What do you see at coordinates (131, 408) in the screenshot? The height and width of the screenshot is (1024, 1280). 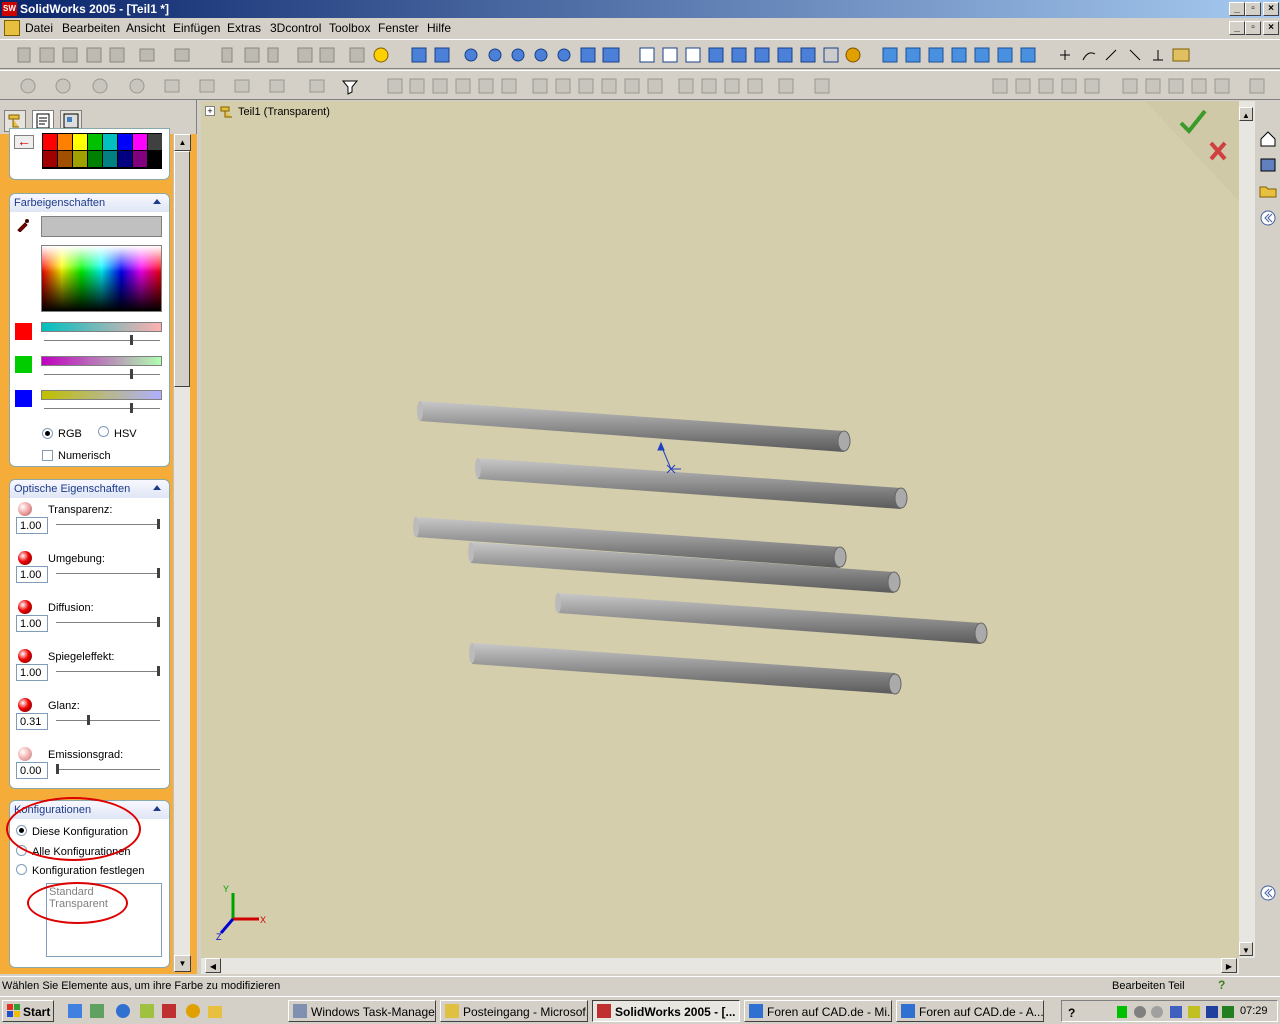 I see `blue-slider-thumb` at bounding box center [131, 408].